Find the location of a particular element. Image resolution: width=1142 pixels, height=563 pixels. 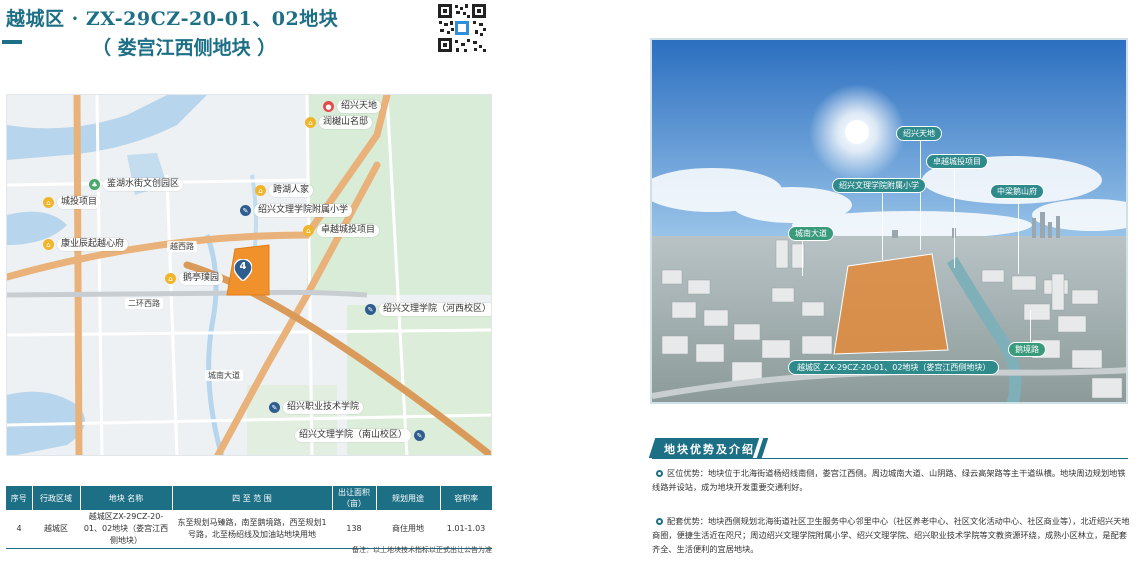

table-header-row: 序号 行政区域 地块 名称 四 至 范 围 出让面积（亩） 规划用途 容积率 is located at coordinates (249, 498).